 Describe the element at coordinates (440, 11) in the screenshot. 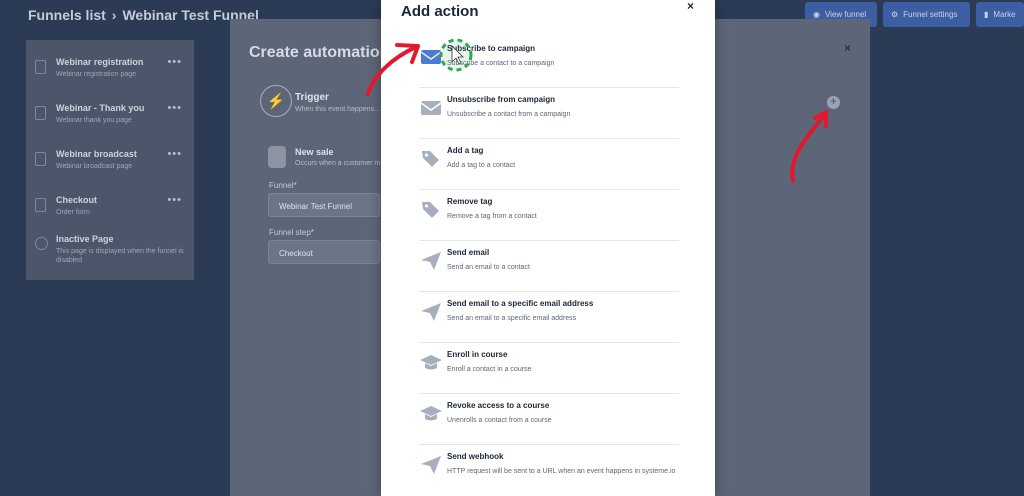

I see `modal-title: Add action` at that location.